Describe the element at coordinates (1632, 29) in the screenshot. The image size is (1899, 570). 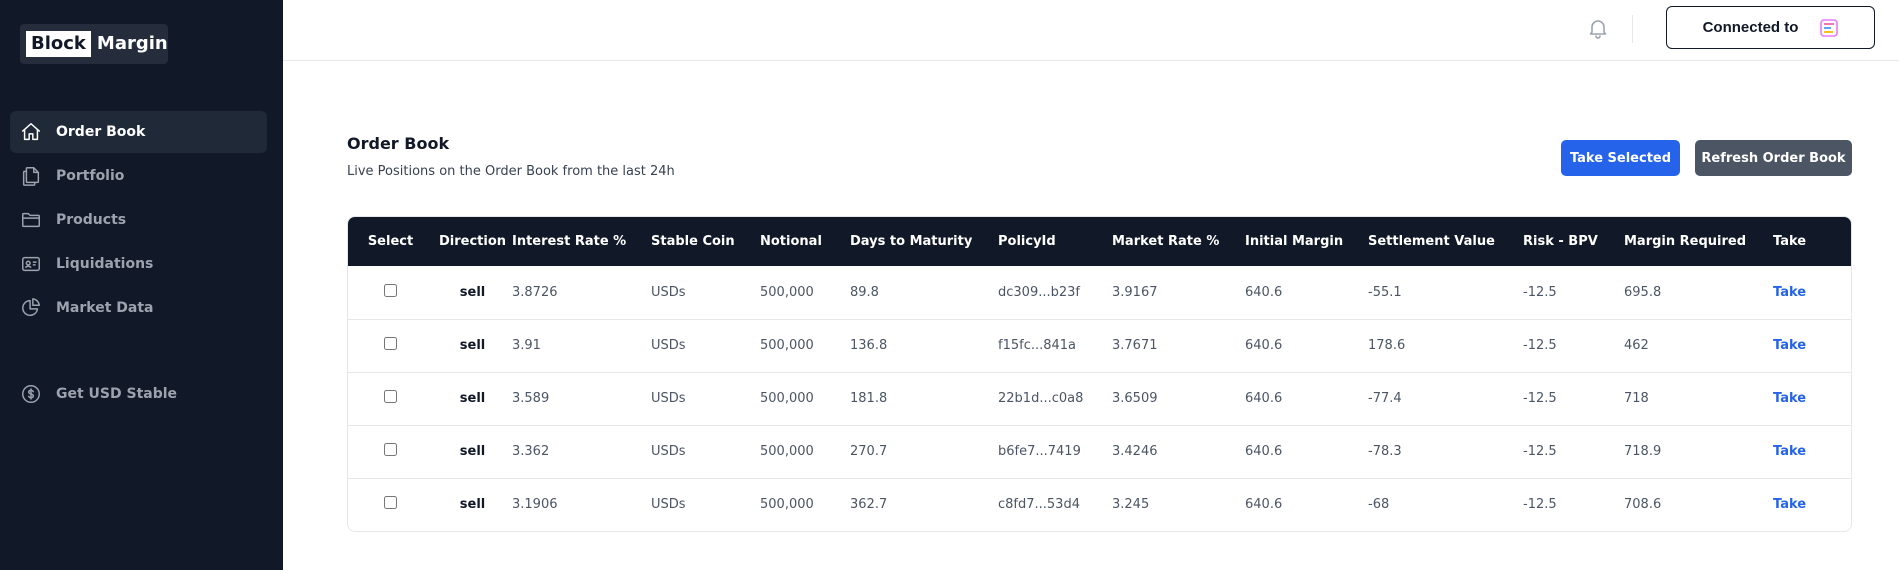
I see `header-divider` at that location.